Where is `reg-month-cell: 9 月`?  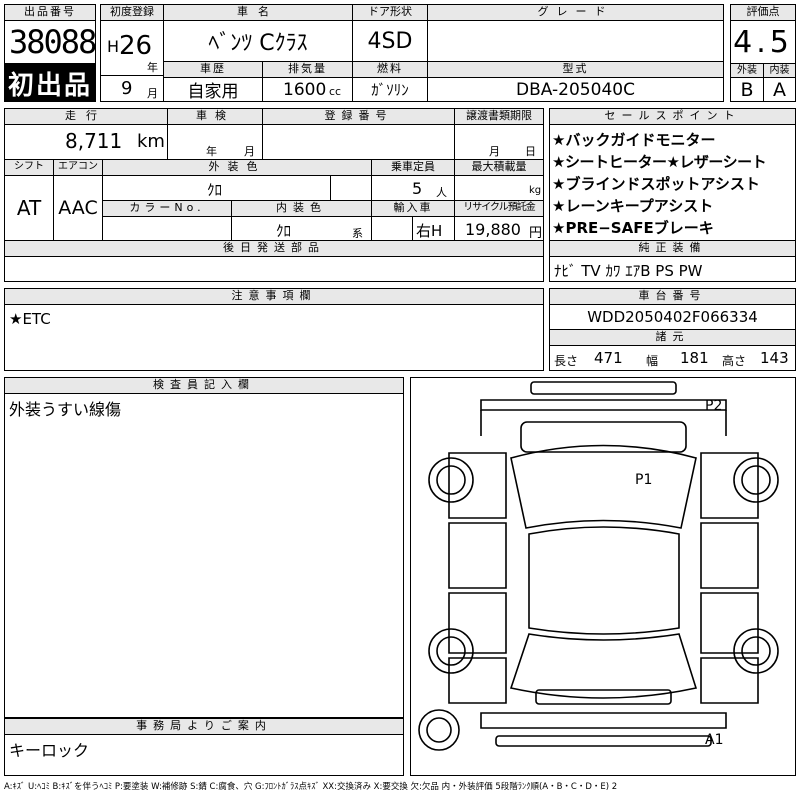
reg-month-cell: 9 月 is located at coordinates (132, 88).